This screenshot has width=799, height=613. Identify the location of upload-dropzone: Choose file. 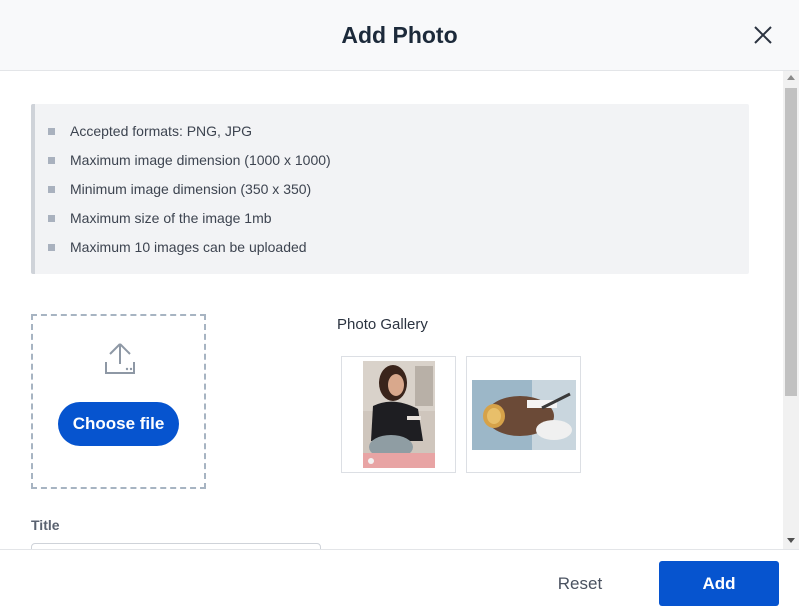
(118, 401).